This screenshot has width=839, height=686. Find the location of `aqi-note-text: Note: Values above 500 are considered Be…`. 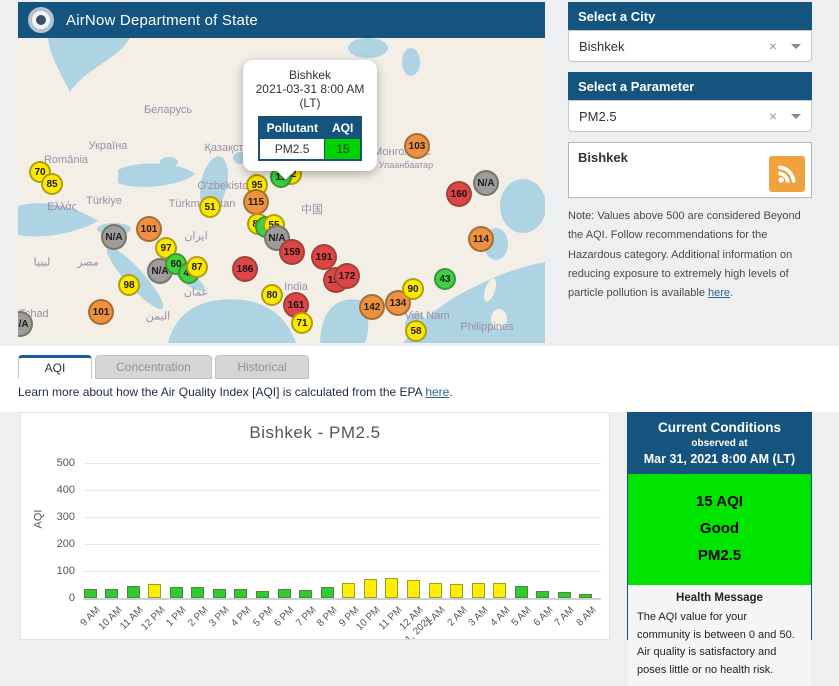

aqi-note-text: Note: Values above 500 are considered Be… is located at coordinates (691, 255).